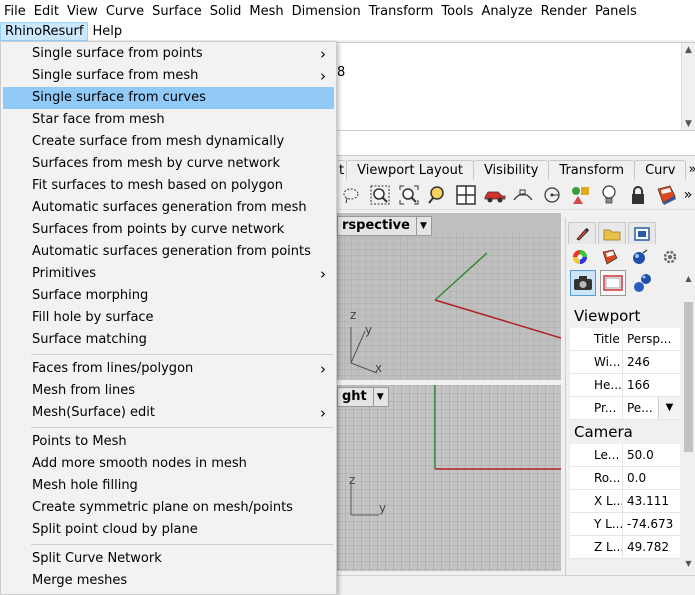  What do you see at coordinates (168, 230) in the screenshot?
I see `menu-item-surfaces-from-points-by-curve-network: Surfaces from points by curve network` at bounding box center [168, 230].